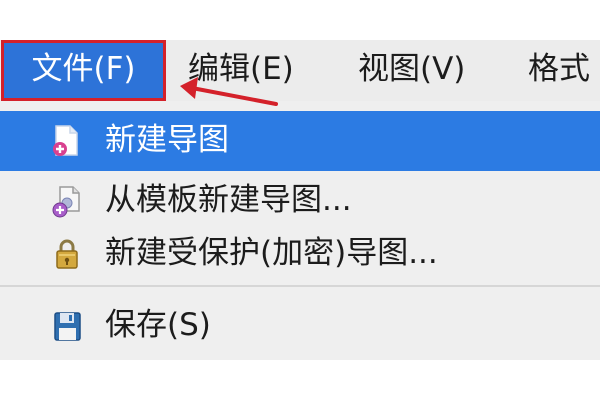  I want to click on menu-format: 格式, so click(559, 70).